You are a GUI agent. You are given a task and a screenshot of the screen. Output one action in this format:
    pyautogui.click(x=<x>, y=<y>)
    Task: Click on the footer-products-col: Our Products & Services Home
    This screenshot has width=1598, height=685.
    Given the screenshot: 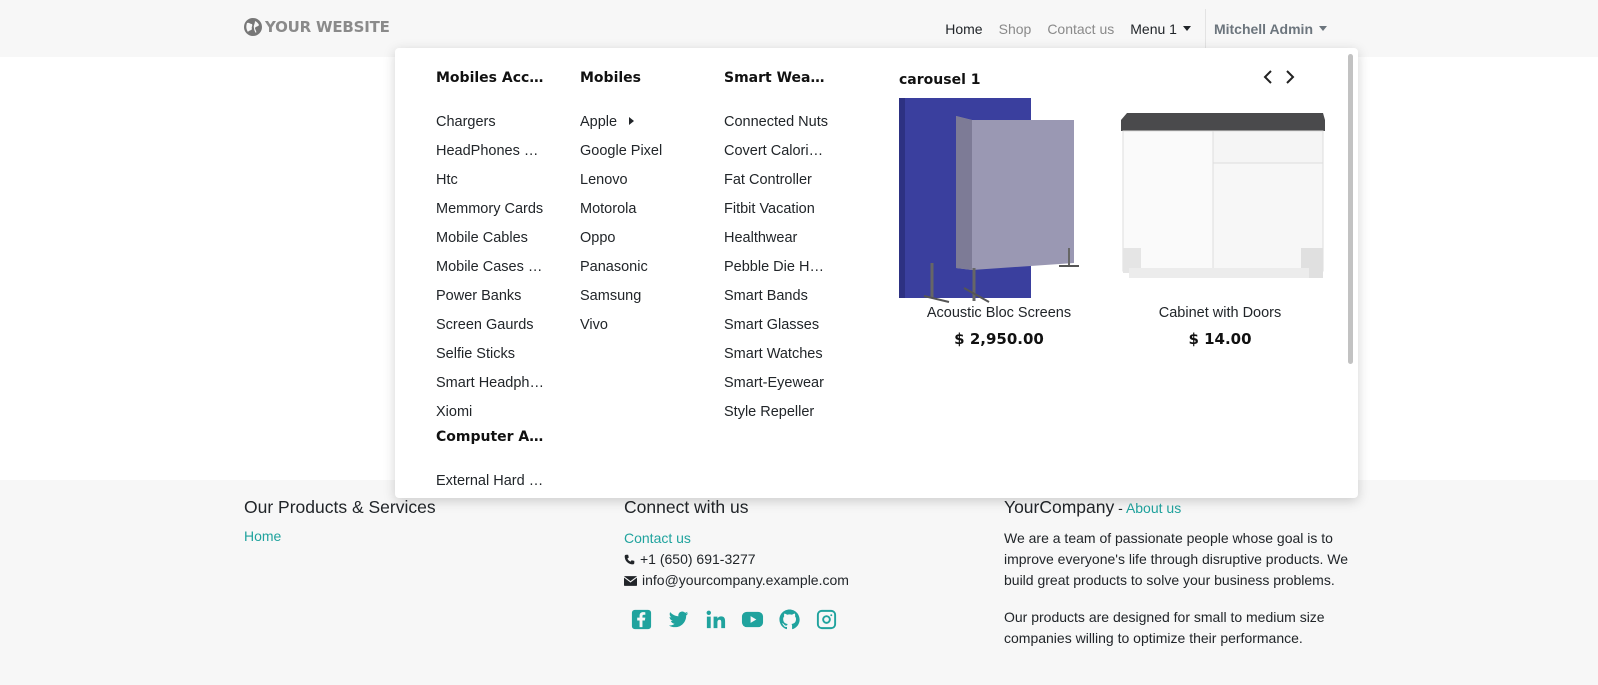 What is the action you would take?
    pyautogui.click(x=340, y=520)
    